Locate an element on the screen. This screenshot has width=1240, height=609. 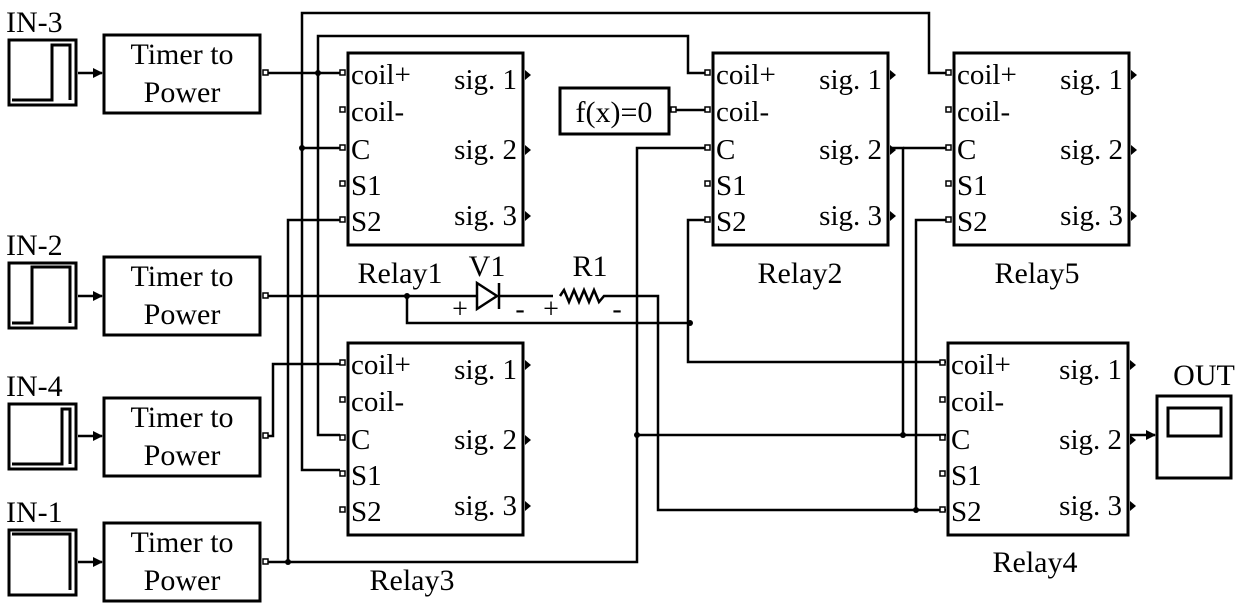
relay-name: Relay5 is located at coordinates (1037, 273).